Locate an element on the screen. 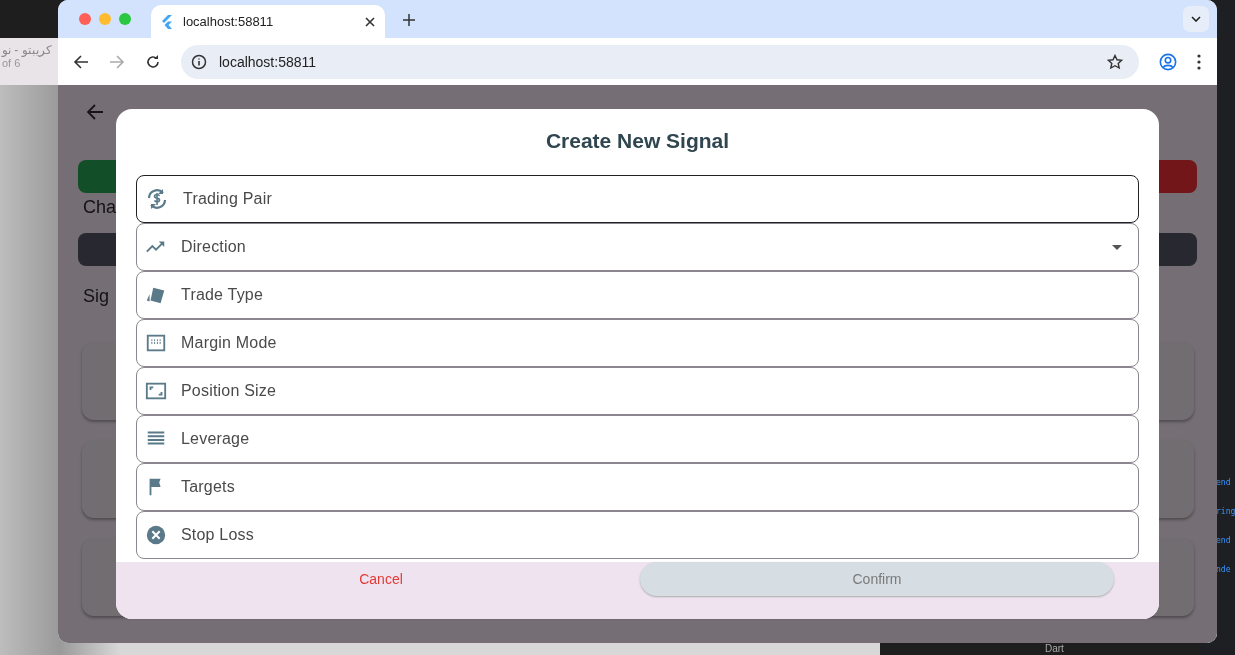  dialog-title: Create New Signal is located at coordinates (637, 141).